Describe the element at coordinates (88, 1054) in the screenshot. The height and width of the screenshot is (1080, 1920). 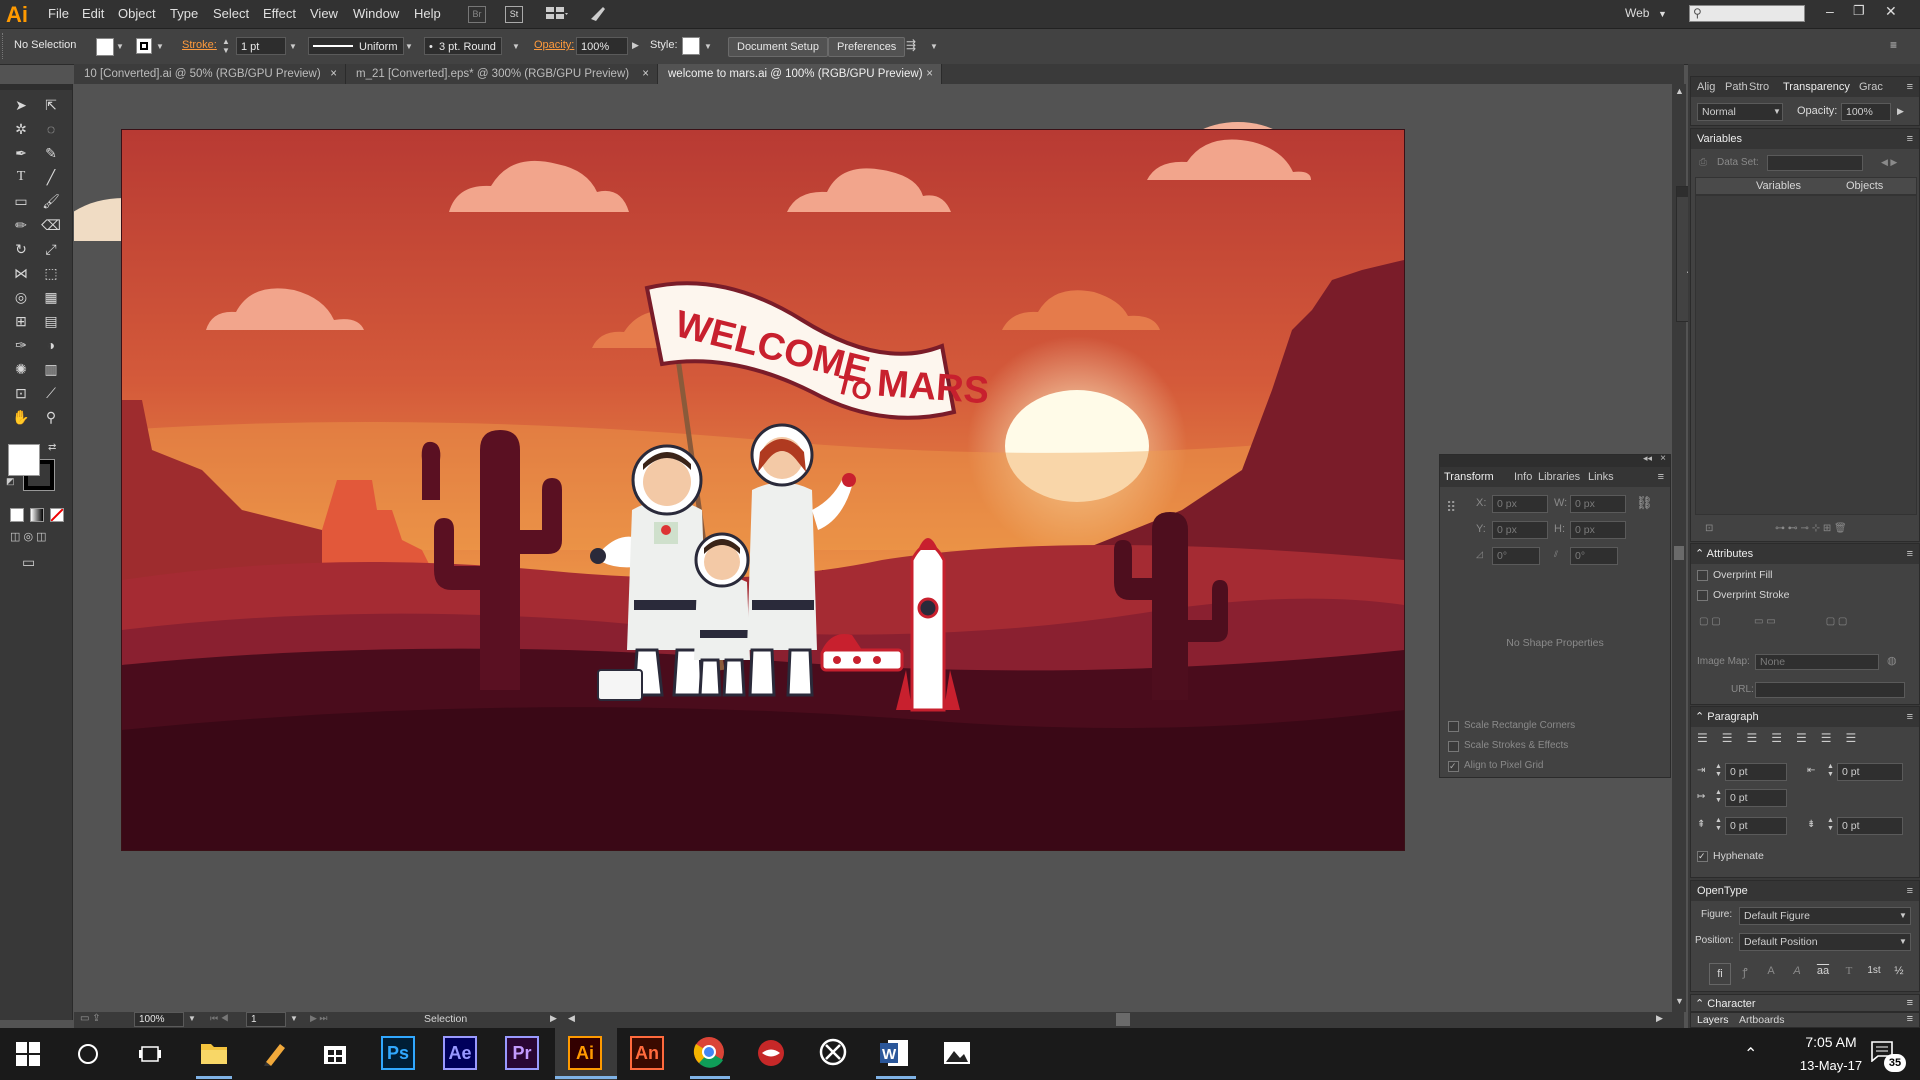
I see `cortana-search-icon` at that location.